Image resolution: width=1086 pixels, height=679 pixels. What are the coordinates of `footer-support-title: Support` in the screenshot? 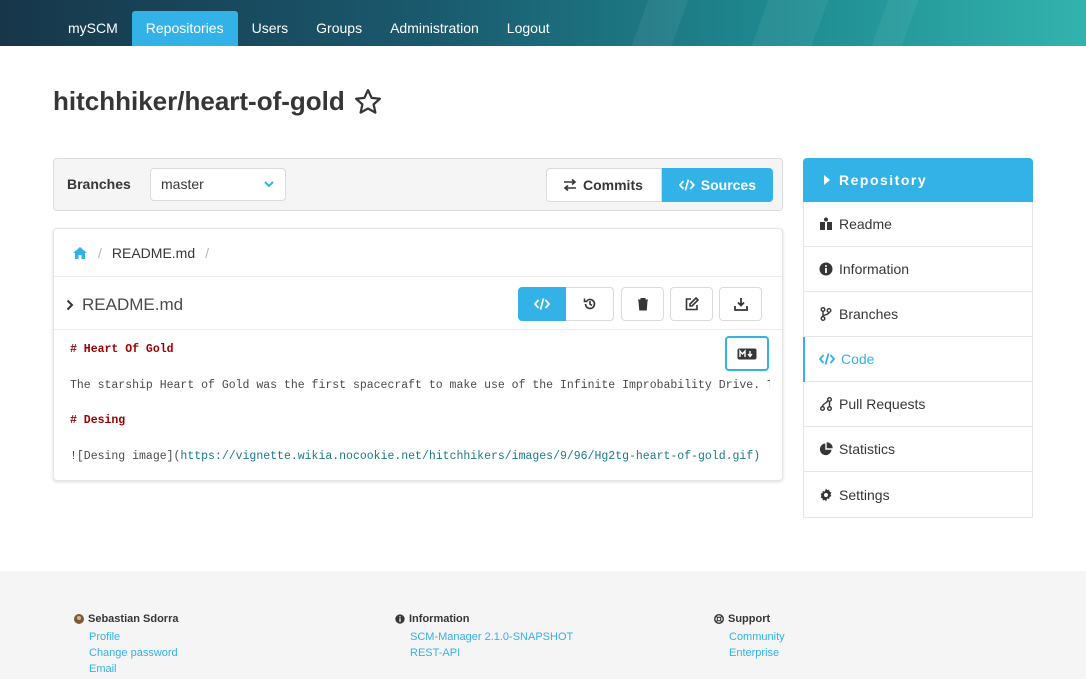 It's located at (749, 619).